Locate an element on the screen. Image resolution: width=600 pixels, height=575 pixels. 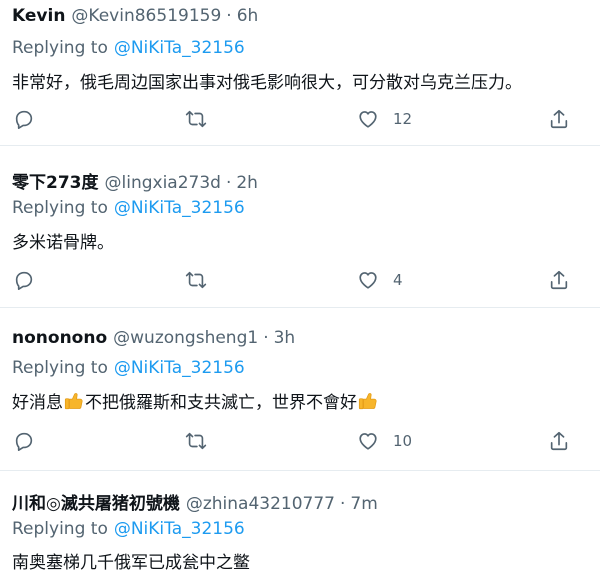
timestamp: 2h is located at coordinates (247, 183).